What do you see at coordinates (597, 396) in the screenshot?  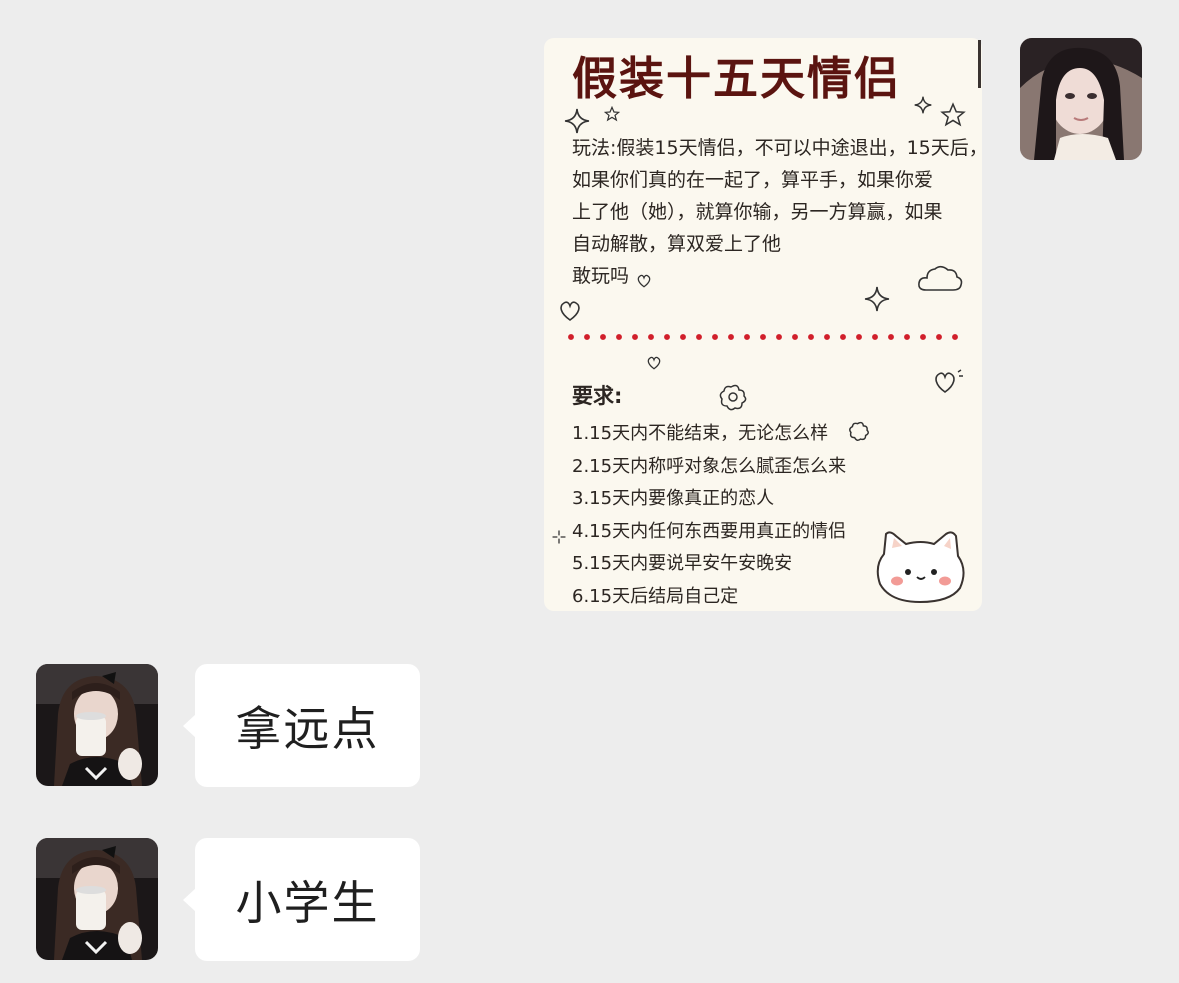 I see `requirements-title: 要求:` at bounding box center [597, 396].